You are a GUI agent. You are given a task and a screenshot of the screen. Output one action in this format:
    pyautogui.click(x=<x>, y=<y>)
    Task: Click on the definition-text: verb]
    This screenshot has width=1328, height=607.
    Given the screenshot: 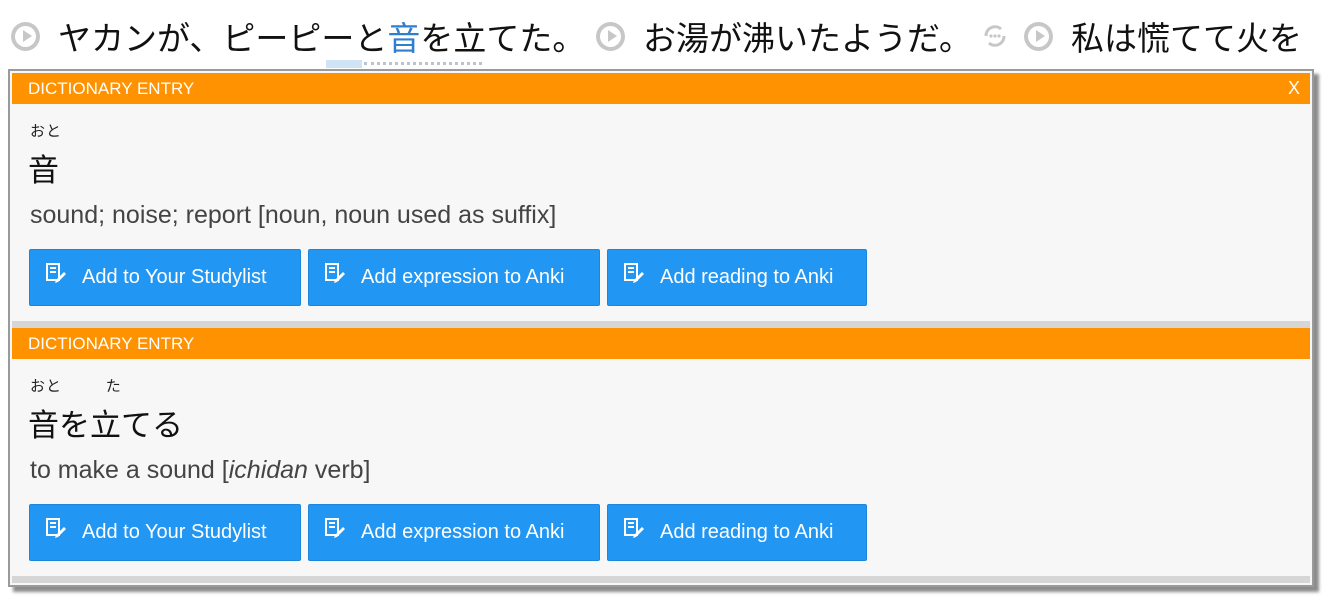 What is the action you would take?
    pyautogui.click(x=339, y=470)
    